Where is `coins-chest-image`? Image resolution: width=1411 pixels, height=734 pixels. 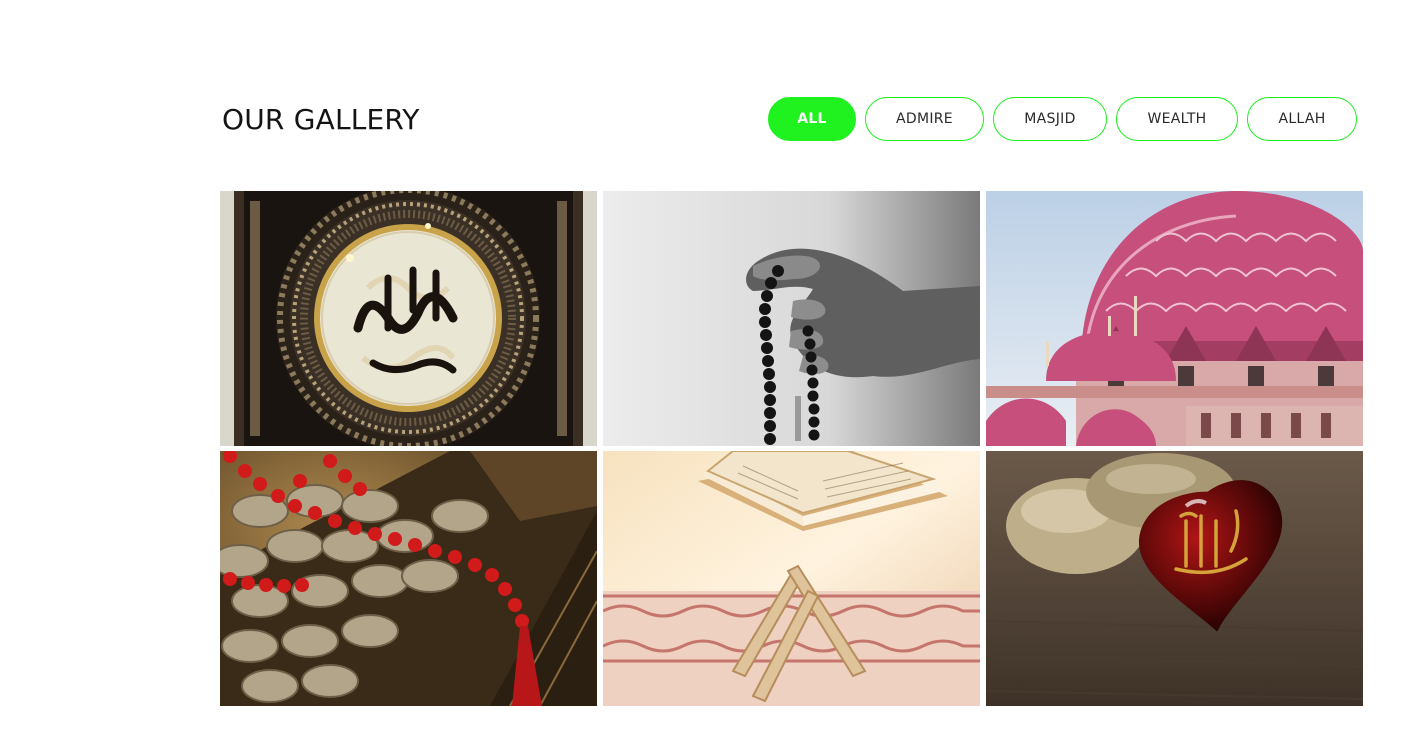
coins-chest-image is located at coordinates (408, 578).